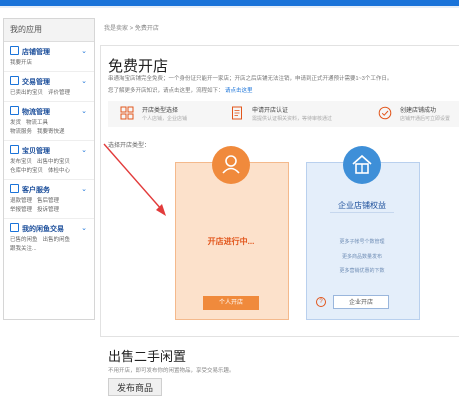 The height and width of the screenshot is (402, 459). I want to click on sidebar-link: 已卖出的宝贝, so click(26, 93).